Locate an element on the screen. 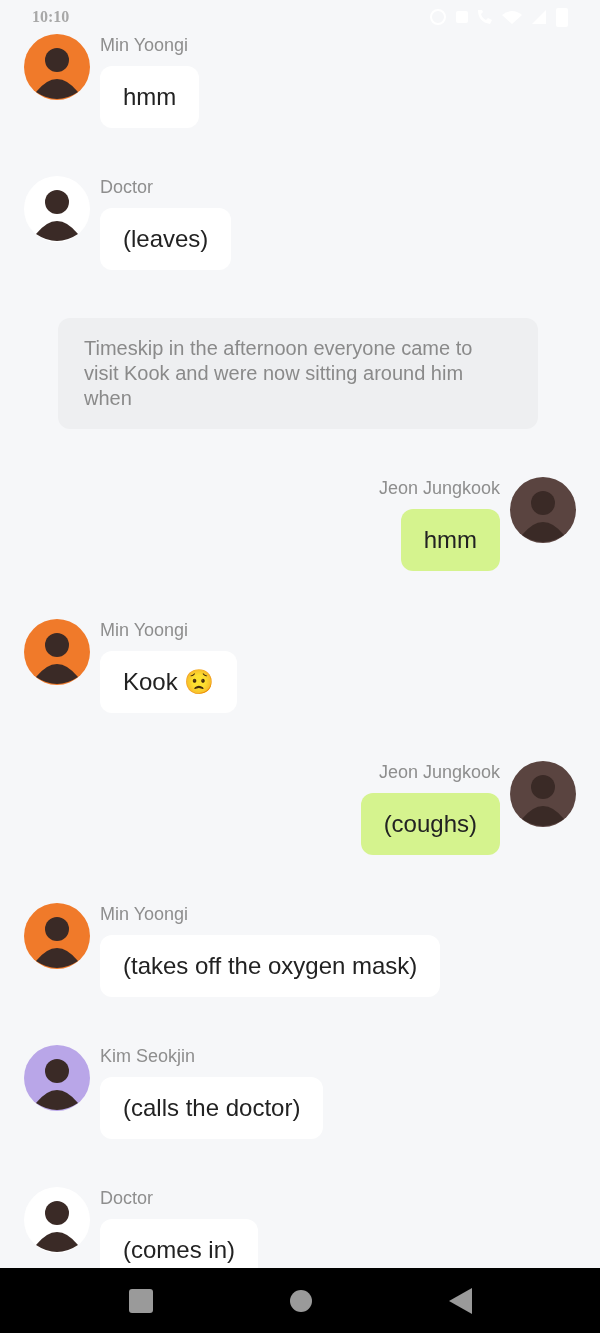  message-bubble: (comes in) is located at coordinates (179, 1243).